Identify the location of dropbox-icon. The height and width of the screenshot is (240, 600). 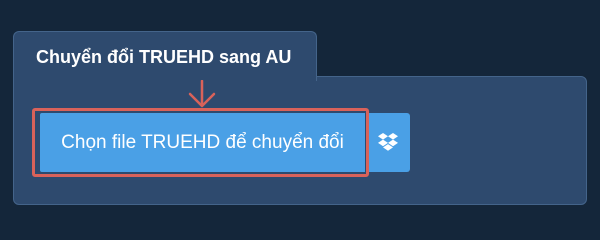
(388, 142).